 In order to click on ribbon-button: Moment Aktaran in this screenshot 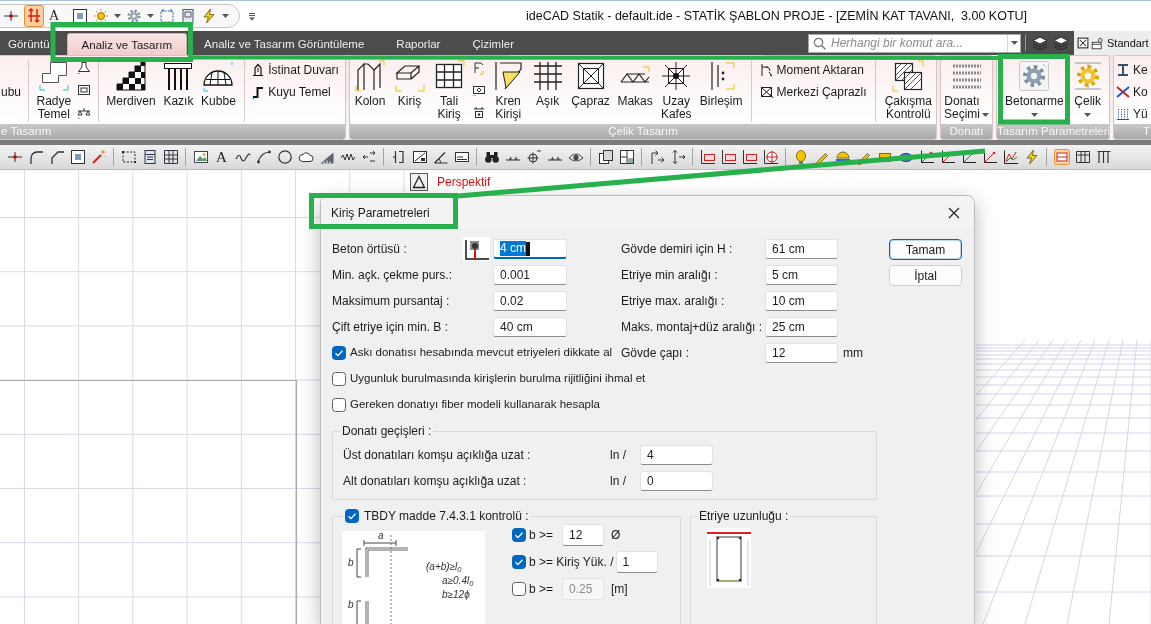, I will do `click(813, 70)`.